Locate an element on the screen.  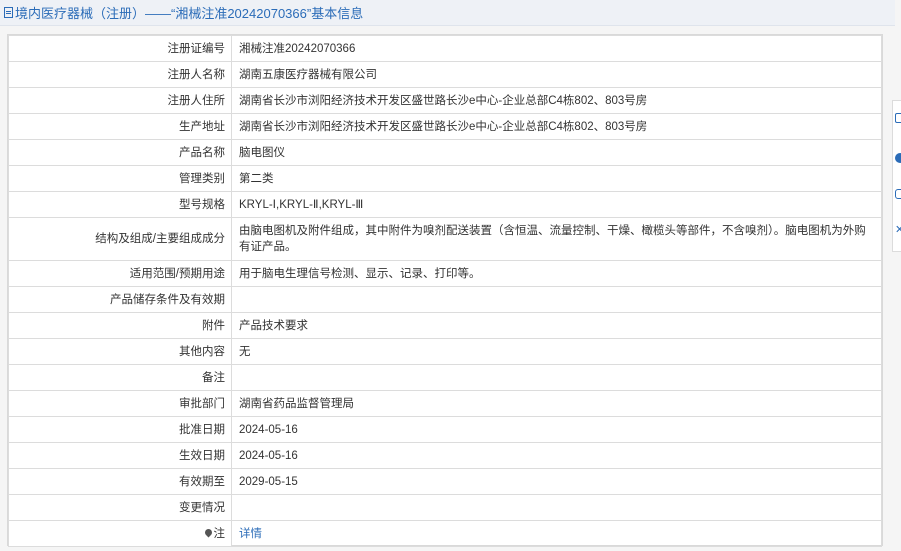
row-label: 生效日期 is located at coordinates (120, 455).